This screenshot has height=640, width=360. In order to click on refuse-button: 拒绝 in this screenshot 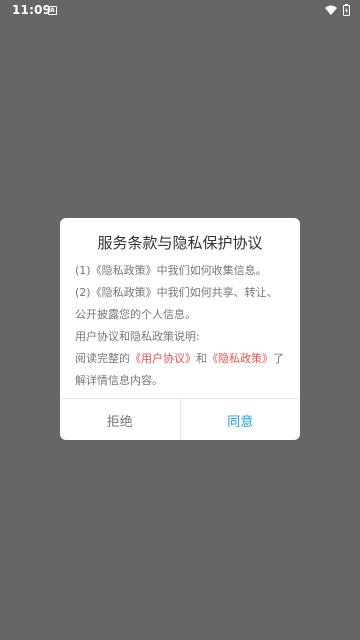, I will do `click(120, 419)`.